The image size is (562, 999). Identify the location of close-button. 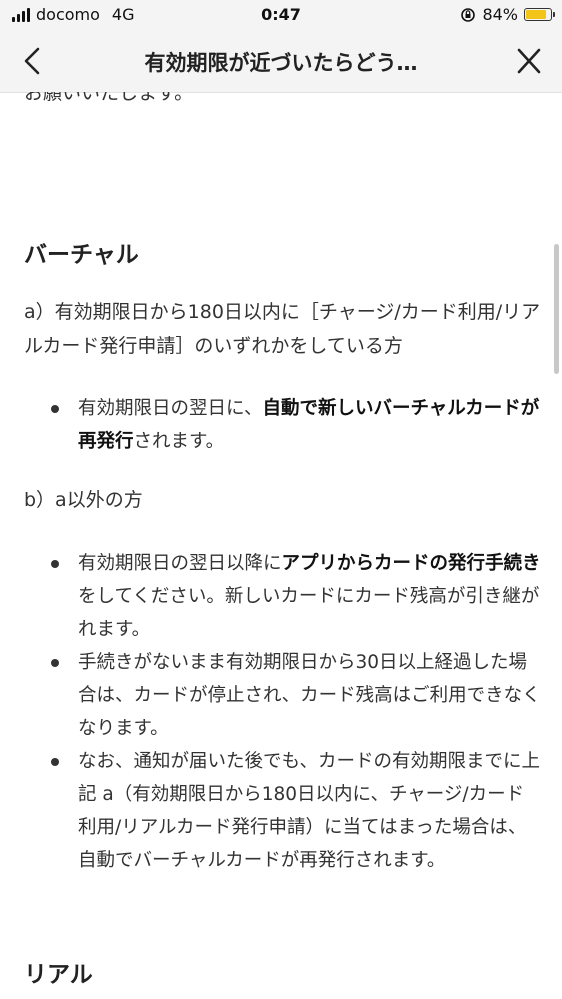
(529, 61).